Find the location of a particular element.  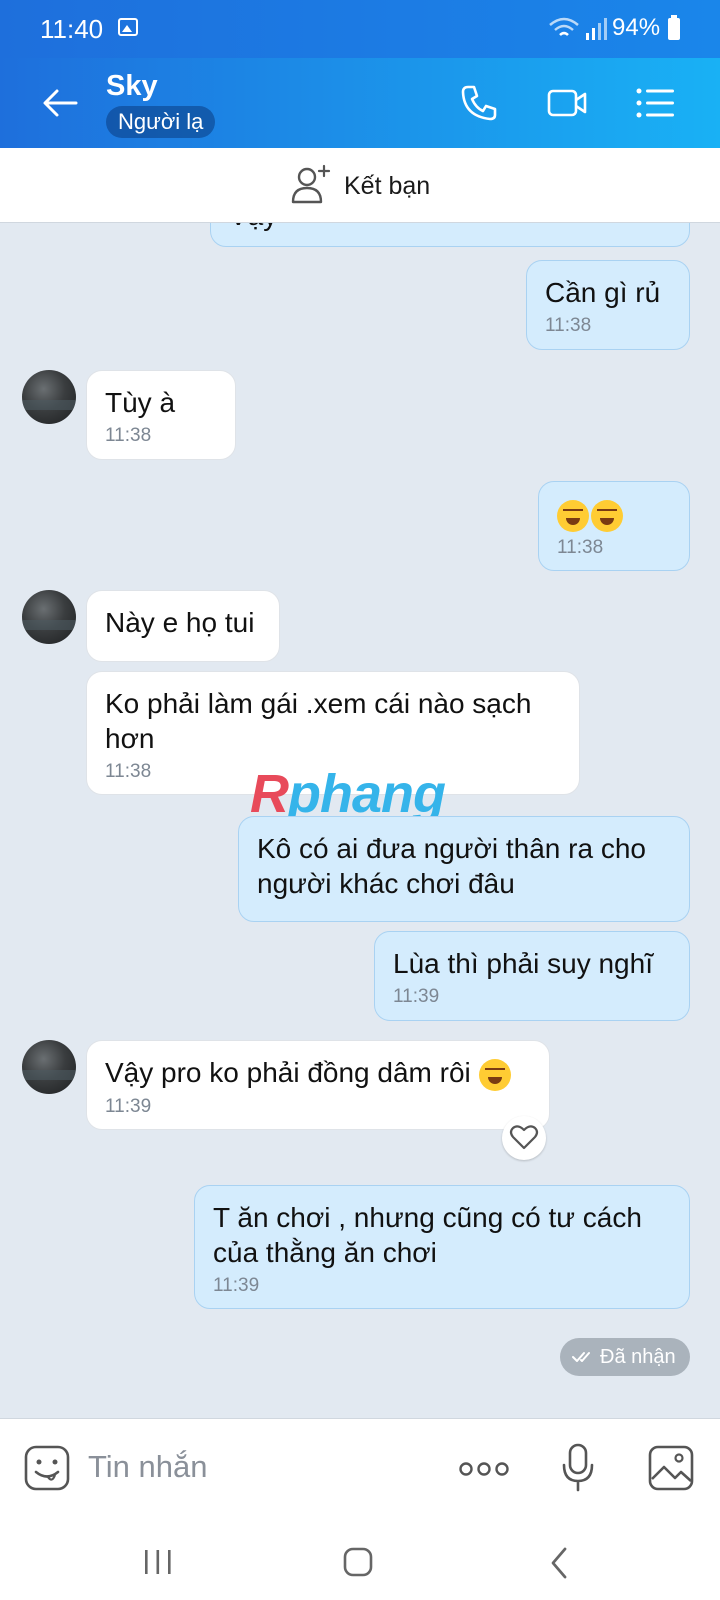

add-friend-bar: Kết bạn is located at coordinates (360, 185).